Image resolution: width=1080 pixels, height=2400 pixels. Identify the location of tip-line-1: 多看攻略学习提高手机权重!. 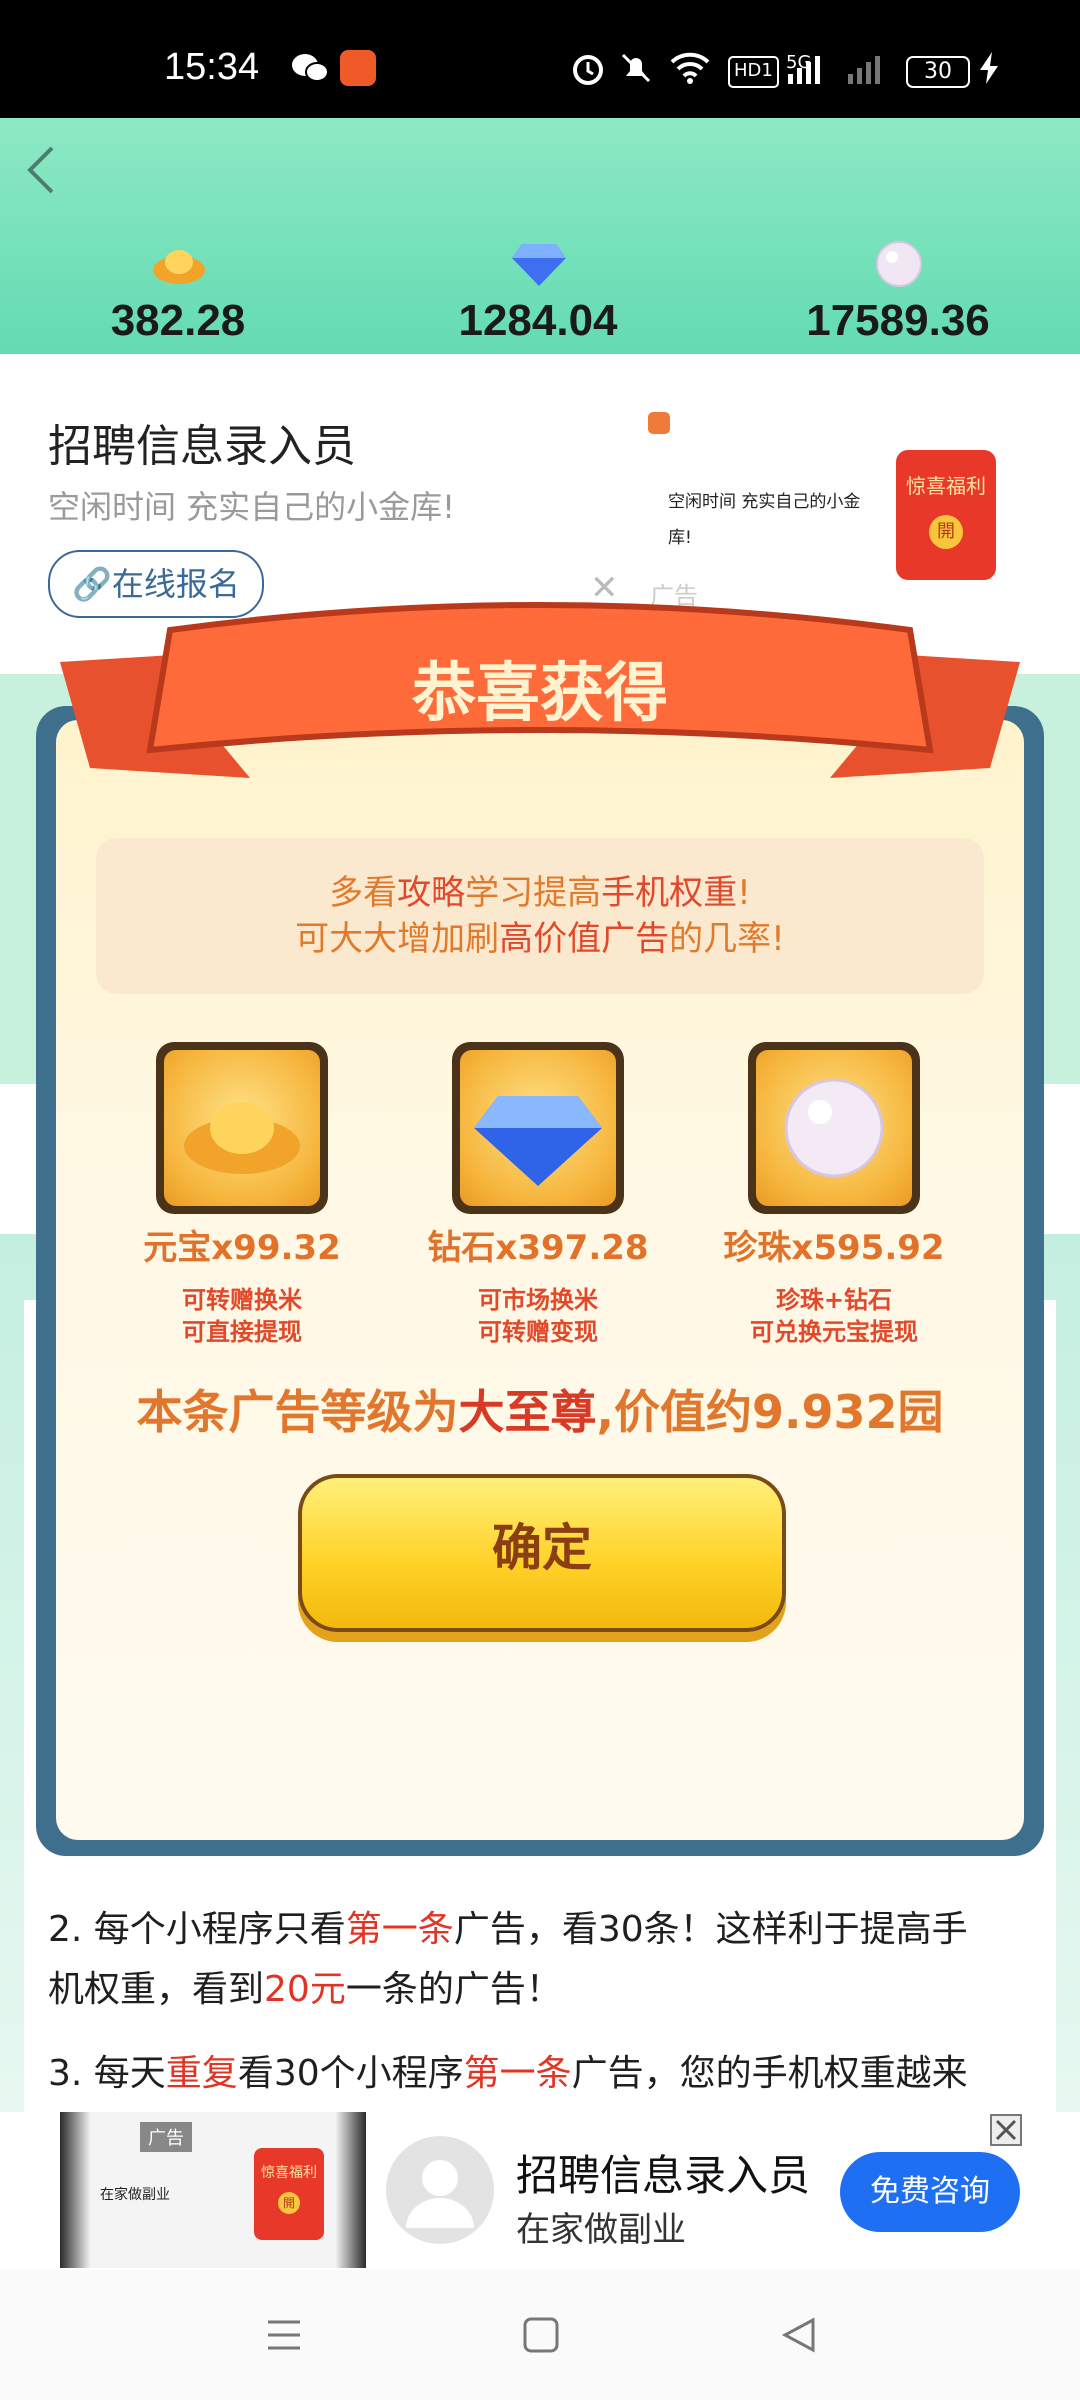
(540, 893).